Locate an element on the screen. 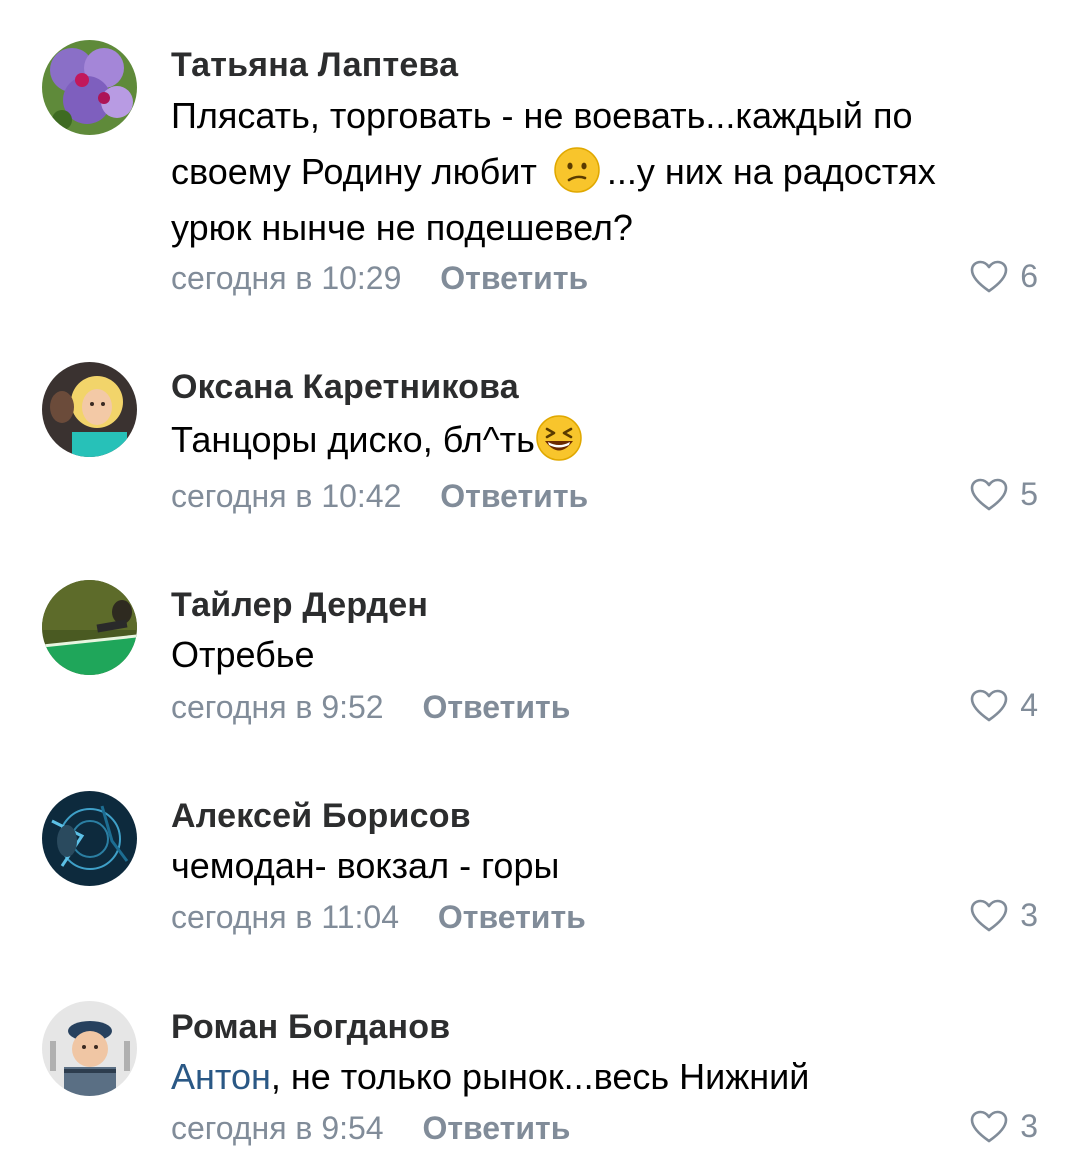 This screenshot has height=1171, width=1080. like-button: 4 is located at coordinates (1004, 705).